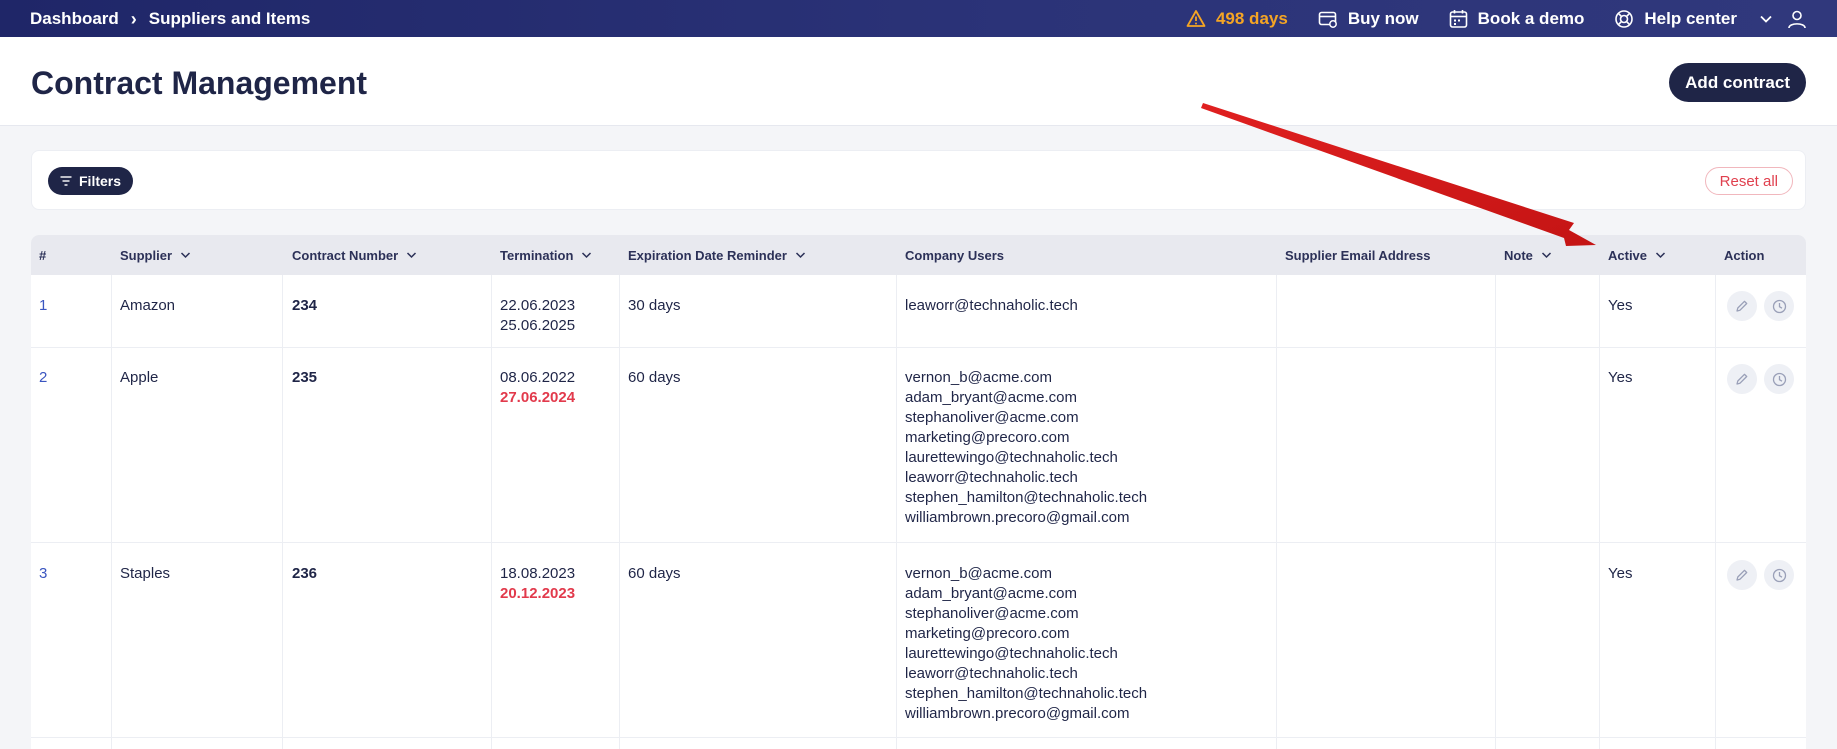 This screenshot has width=1837, height=749. Describe the element at coordinates (992, 613) in the screenshot. I see `company-user-email: stephanoliver@acme.com` at that location.